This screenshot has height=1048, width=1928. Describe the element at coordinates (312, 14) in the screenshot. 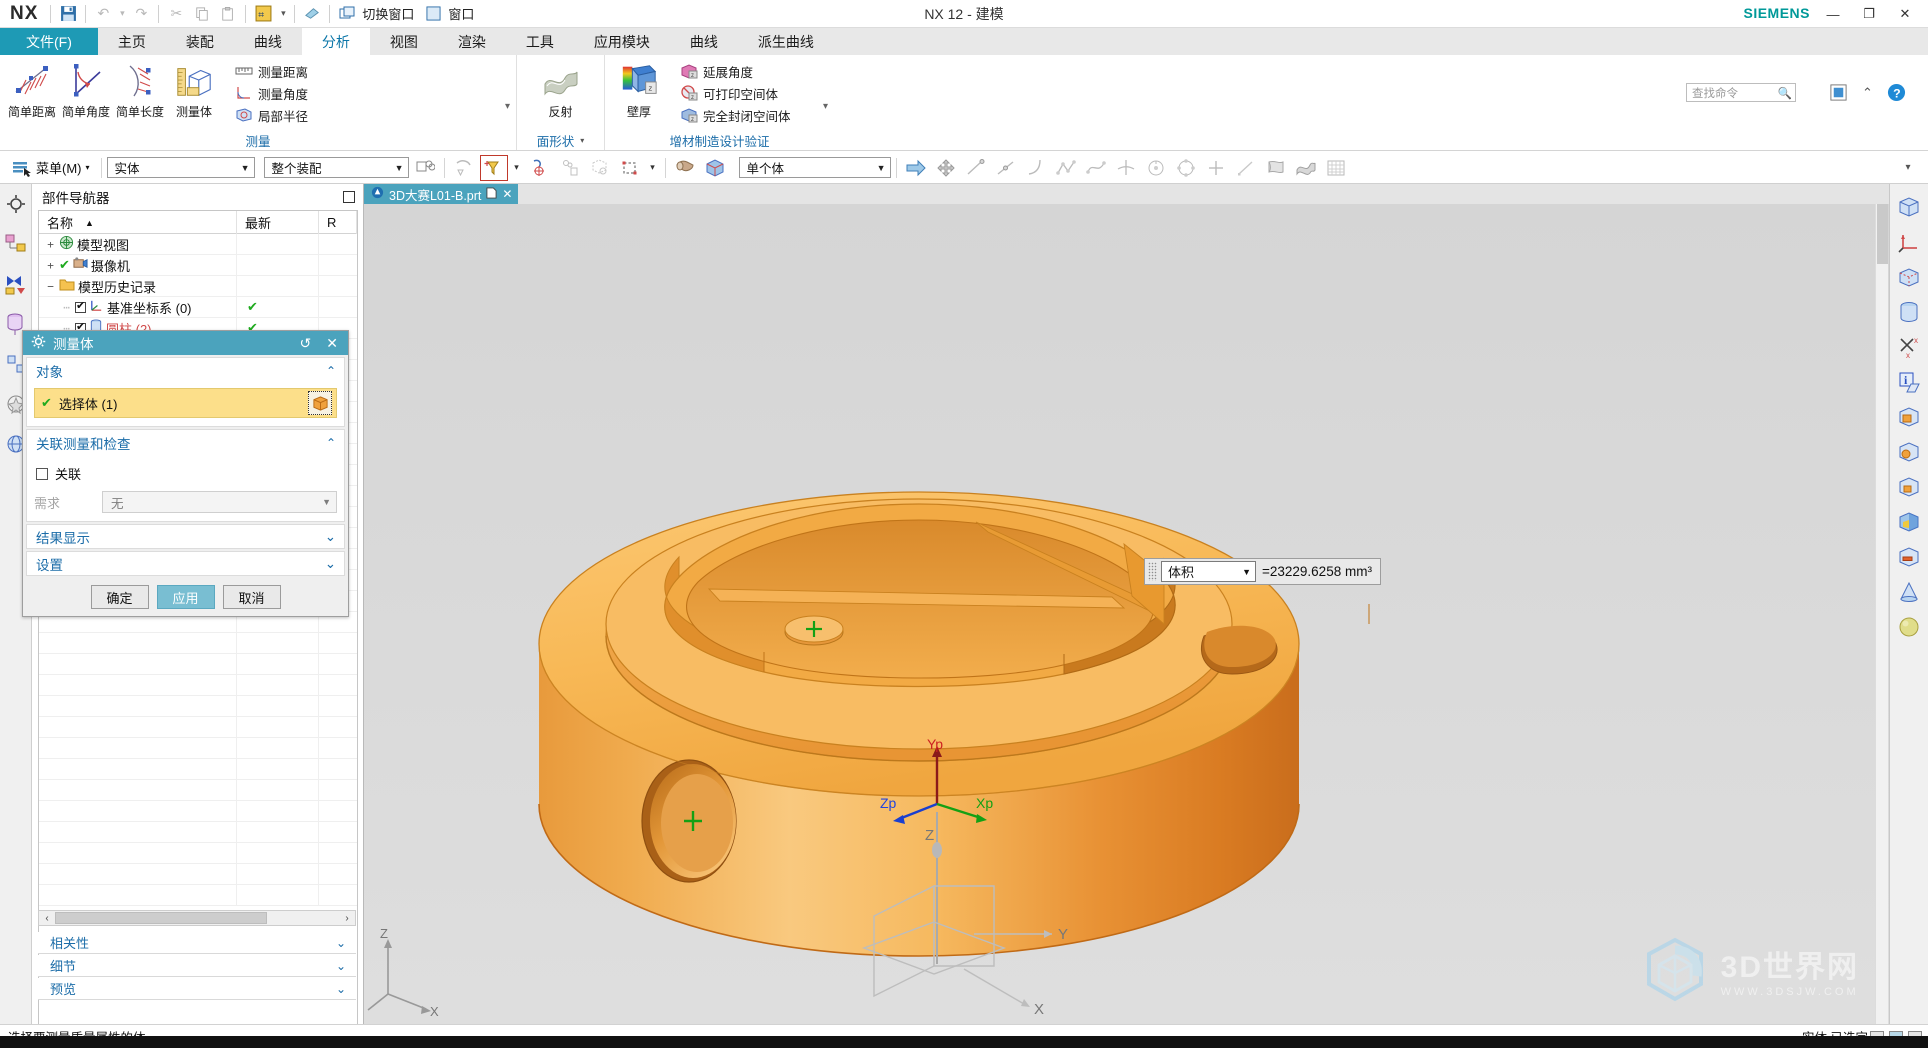

I see `paint-icon` at that location.